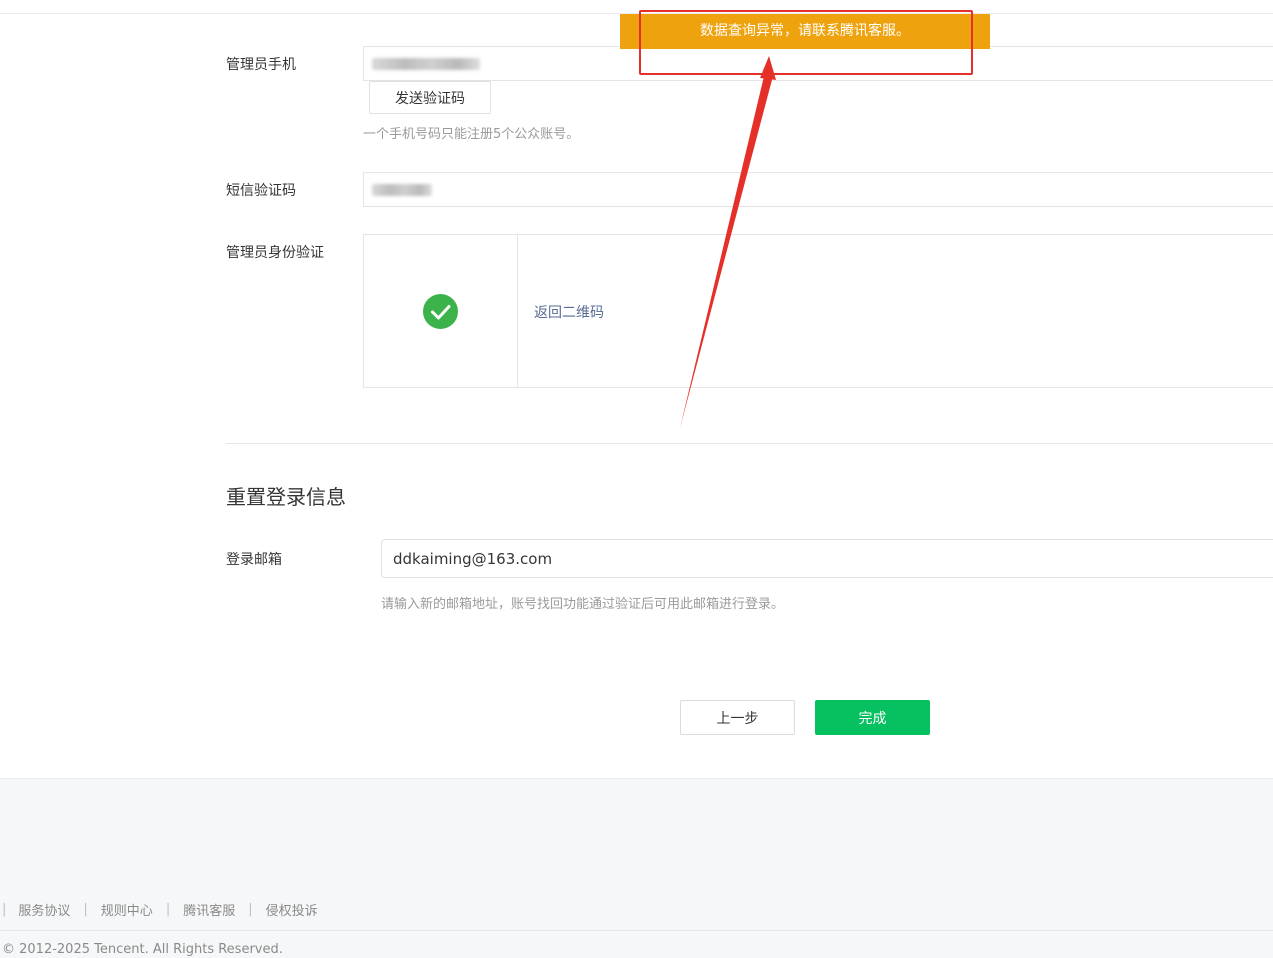 Image resolution: width=1273 pixels, height=958 pixels. What do you see at coordinates (275, 253) in the screenshot?
I see `identity-label: 管理员身份验证` at bounding box center [275, 253].